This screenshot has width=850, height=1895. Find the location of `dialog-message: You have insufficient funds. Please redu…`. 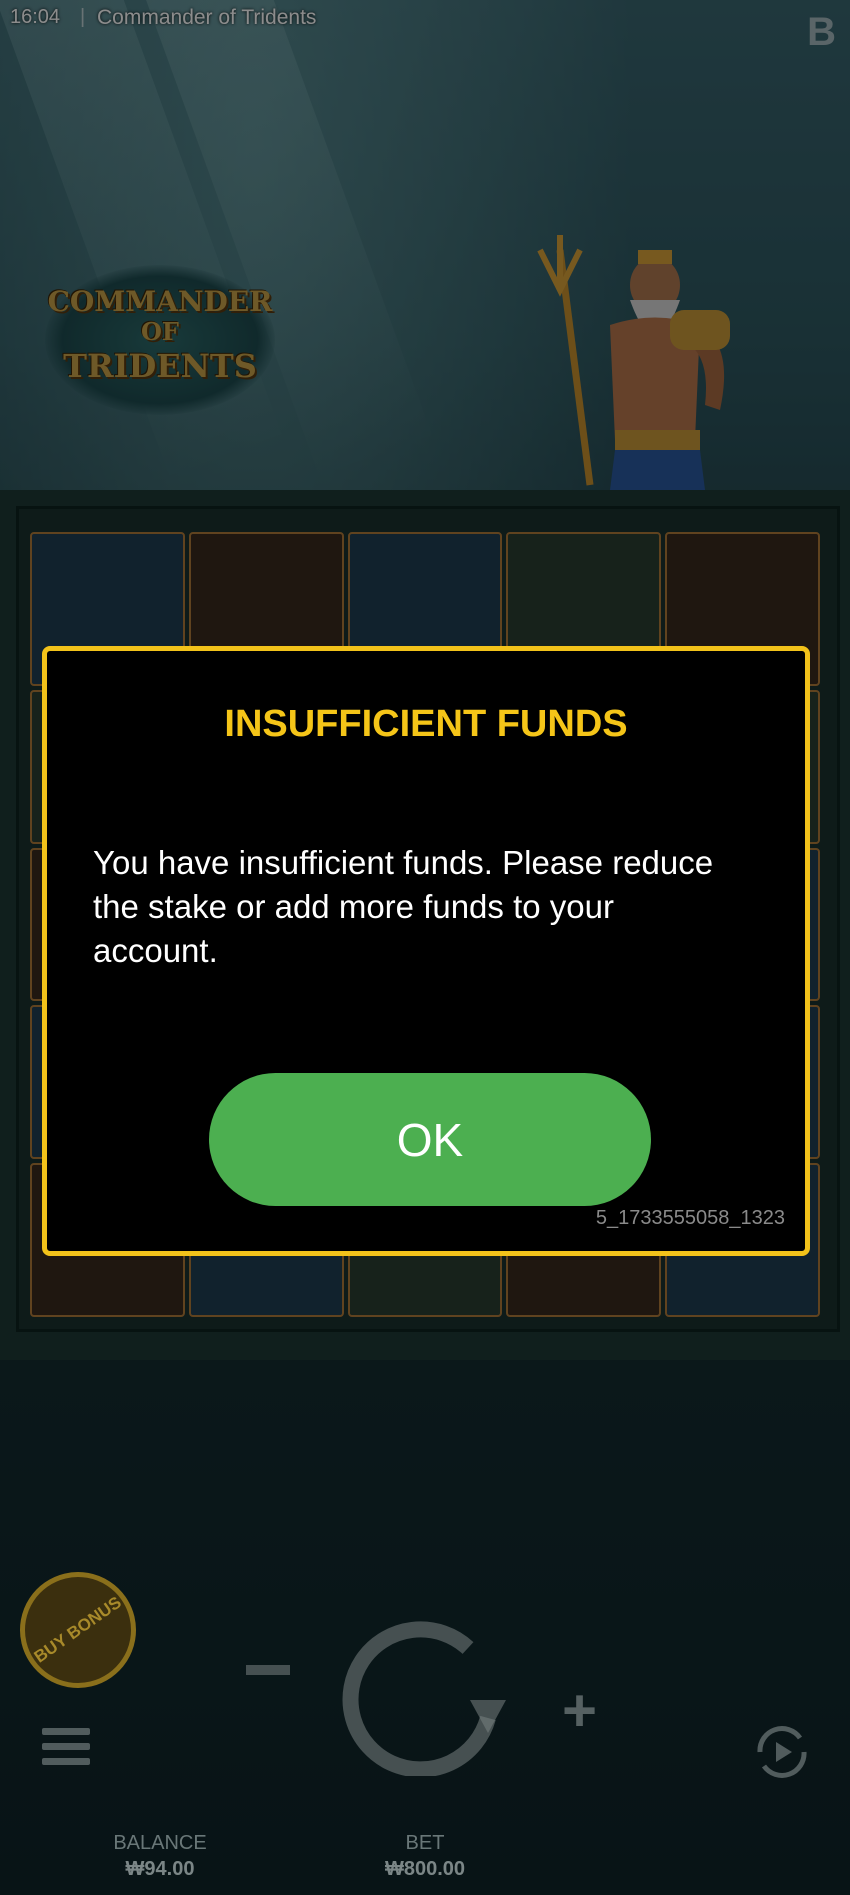

dialog-message: You have insufficient funds. Please redu… is located at coordinates (403, 906).